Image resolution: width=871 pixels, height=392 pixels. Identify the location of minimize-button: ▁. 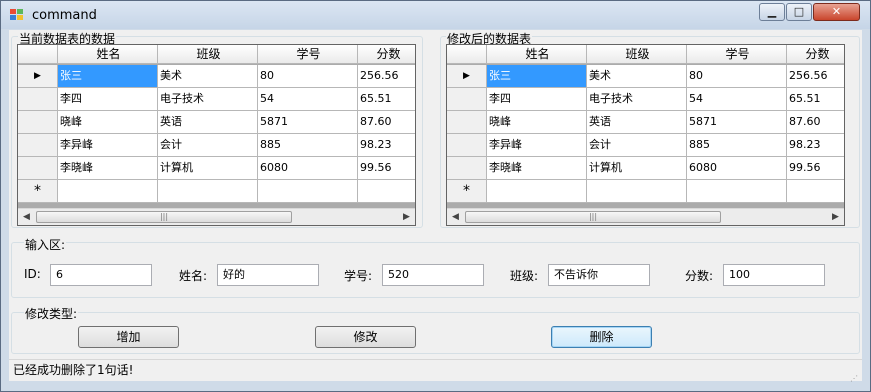
(772, 12).